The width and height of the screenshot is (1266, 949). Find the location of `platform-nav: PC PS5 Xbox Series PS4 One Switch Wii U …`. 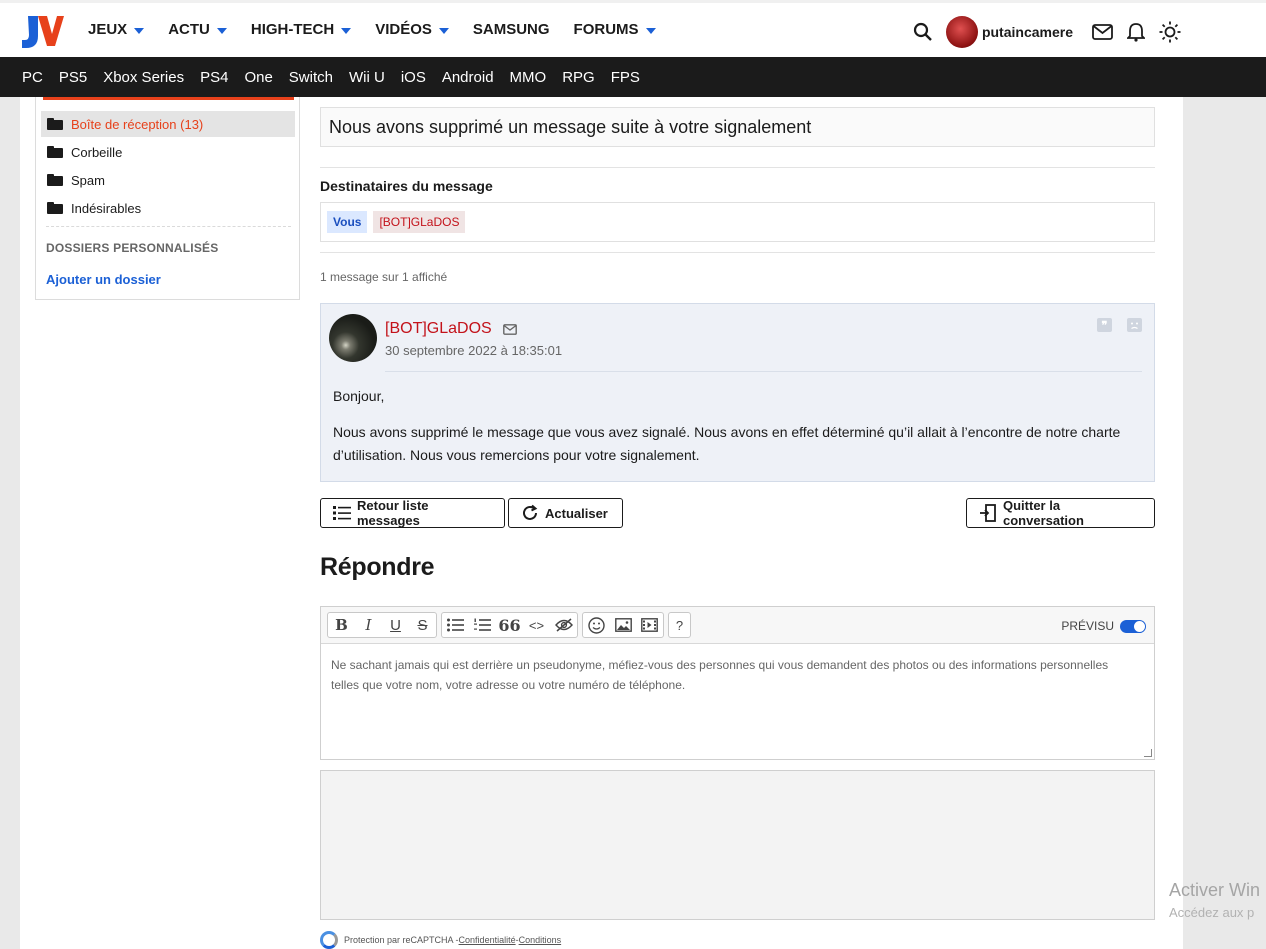

platform-nav: PC PS5 Xbox Series PS4 One Switch Wii U … is located at coordinates (633, 77).